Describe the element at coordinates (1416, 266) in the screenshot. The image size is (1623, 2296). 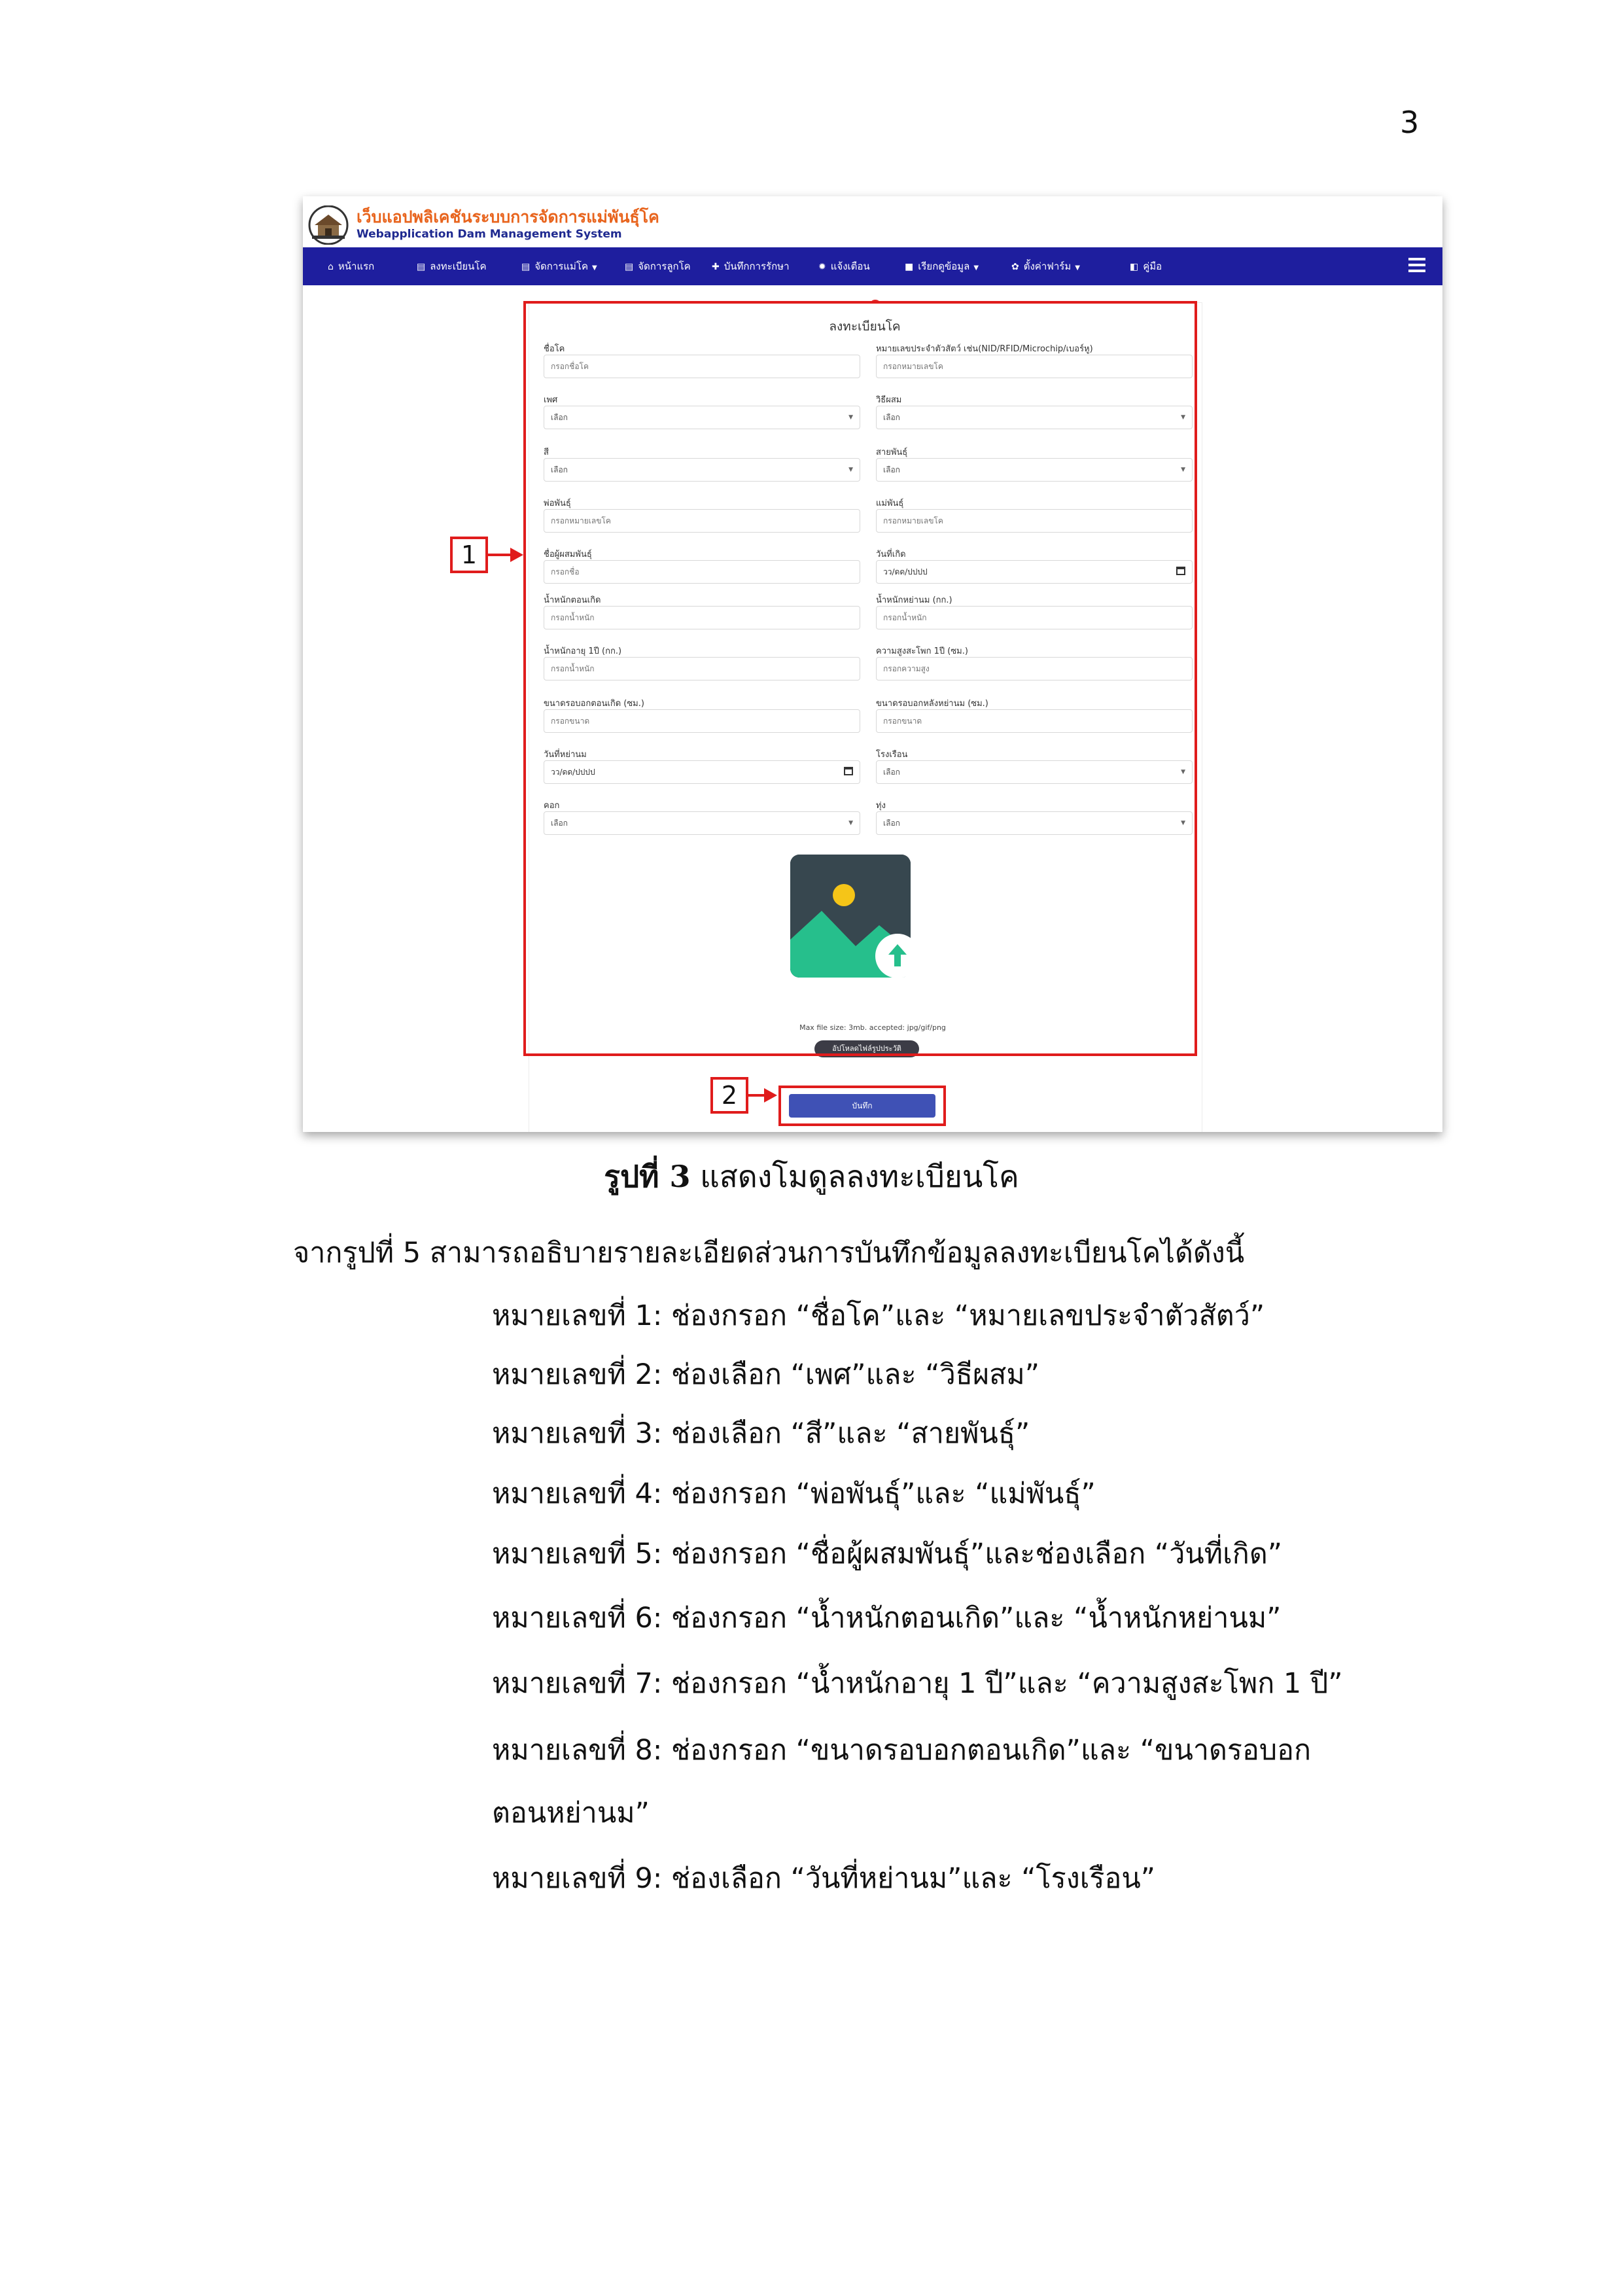
I see `hamburger-menu-icon` at that location.